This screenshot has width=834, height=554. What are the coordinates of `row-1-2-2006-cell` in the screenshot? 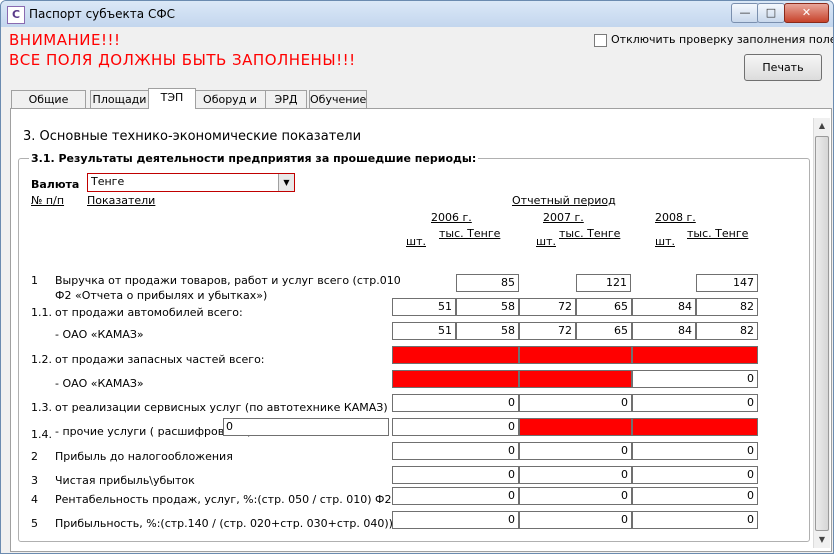 It's located at (455, 355).